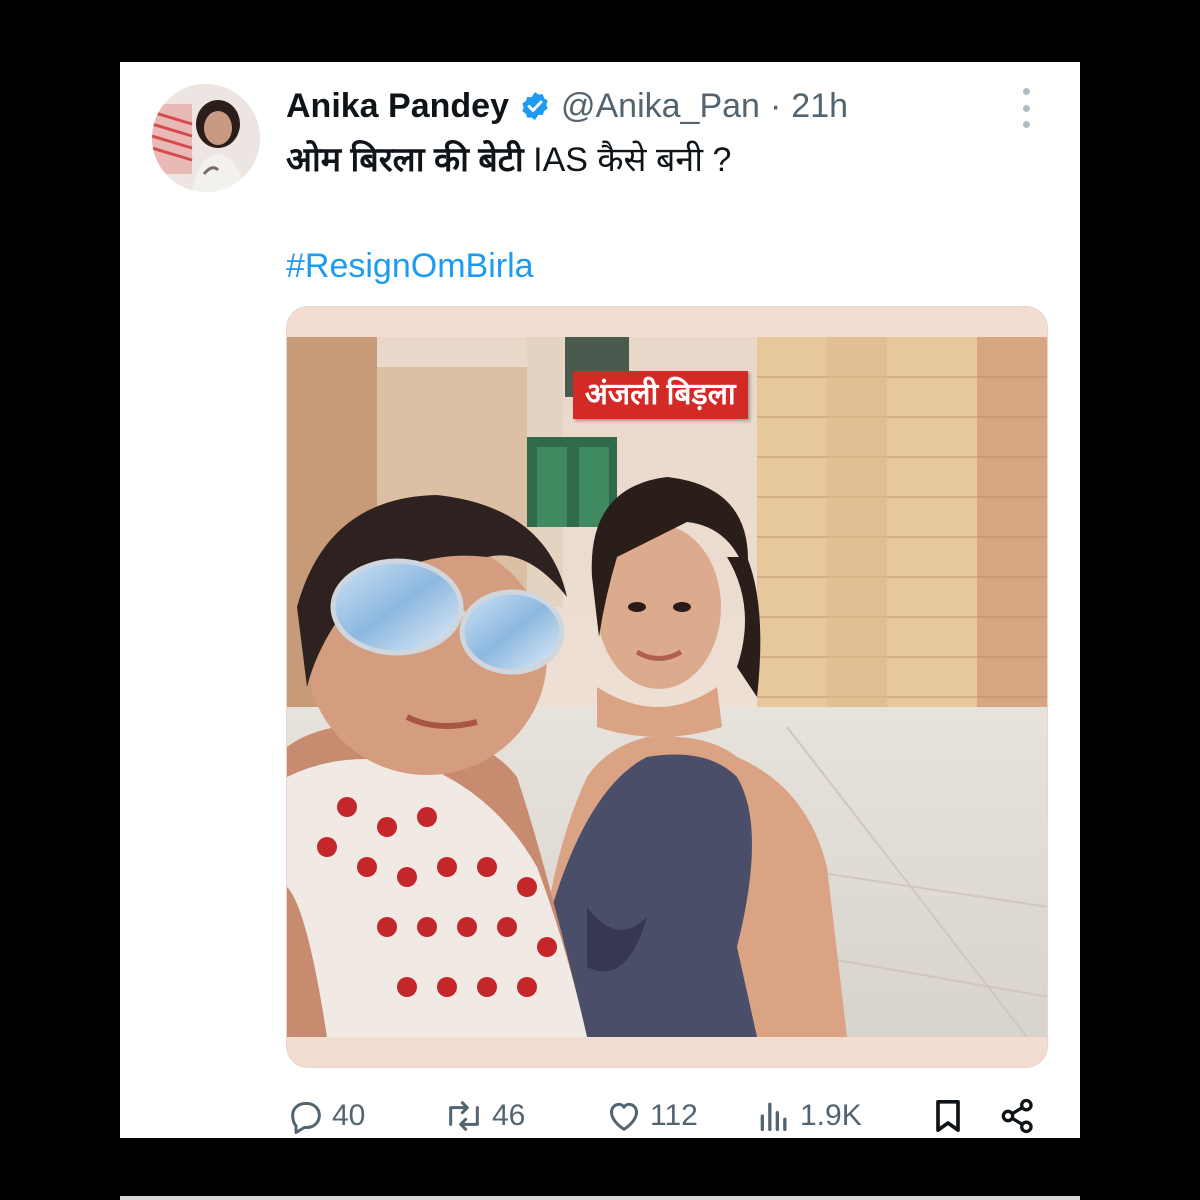  I want to click on tweet-timestamp: 21h, so click(819, 106).